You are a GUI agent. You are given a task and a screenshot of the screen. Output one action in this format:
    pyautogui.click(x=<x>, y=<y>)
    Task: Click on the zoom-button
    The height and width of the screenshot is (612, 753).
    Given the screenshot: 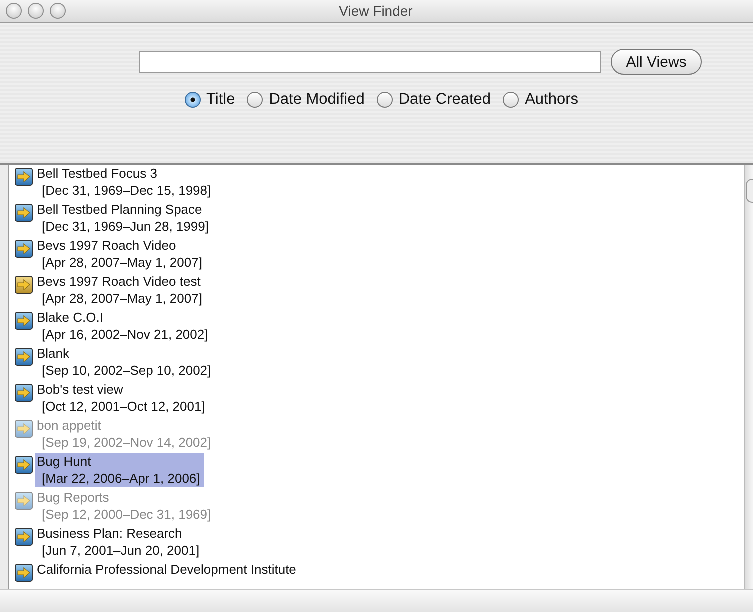 What is the action you would take?
    pyautogui.click(x=58, y=11)
    